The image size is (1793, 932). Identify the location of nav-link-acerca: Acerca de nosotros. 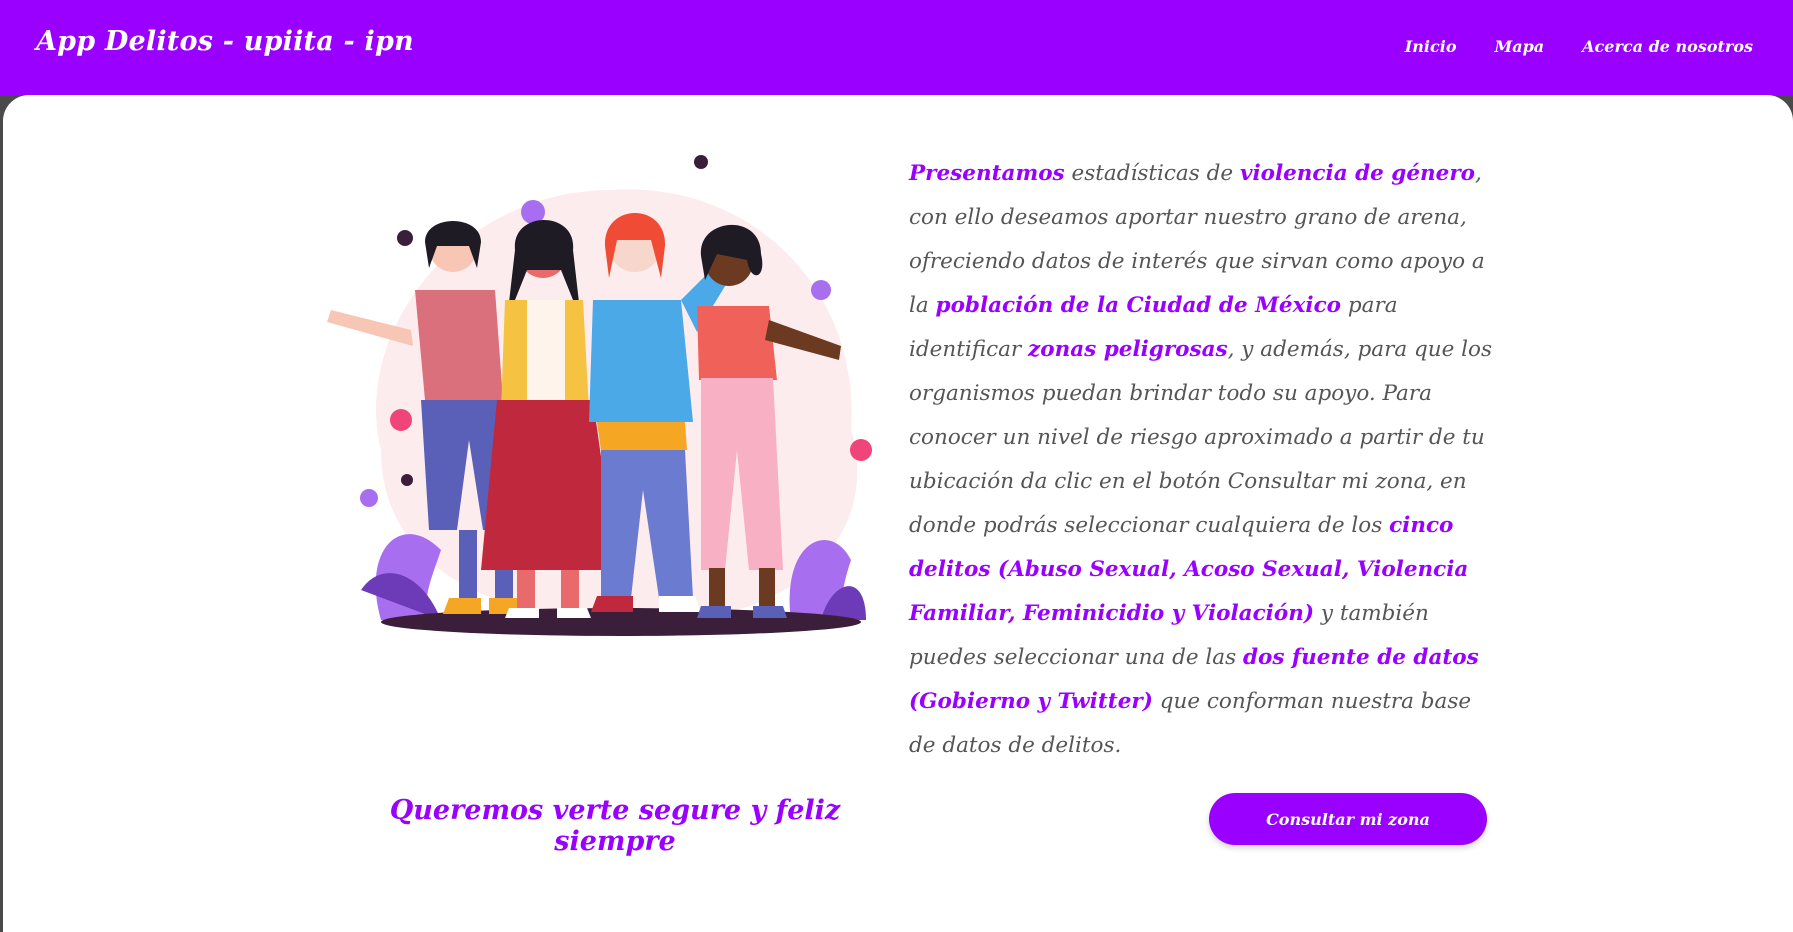
(1667, 46).